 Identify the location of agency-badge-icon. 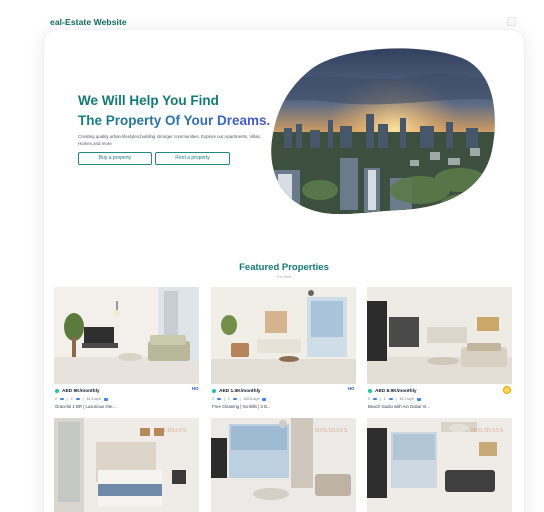
(507, 390).